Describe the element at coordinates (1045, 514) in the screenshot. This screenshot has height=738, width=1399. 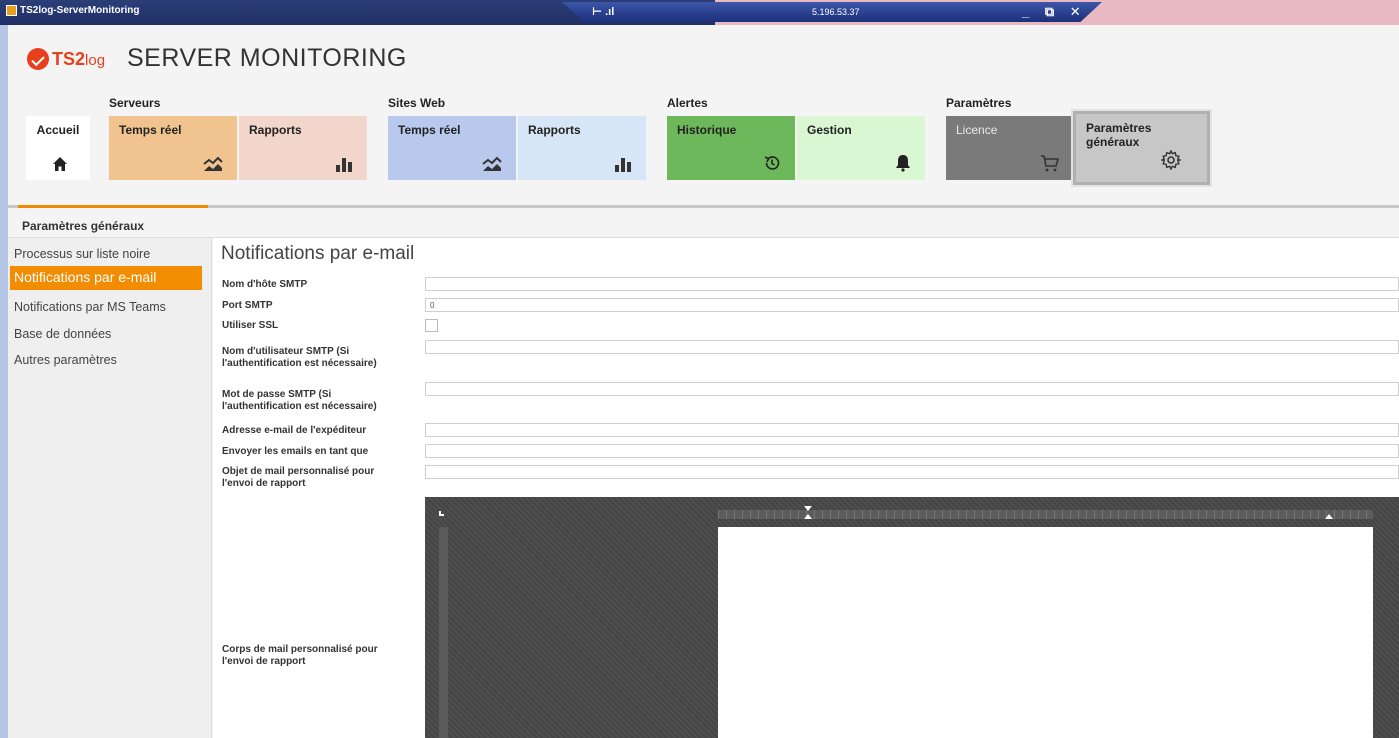
I see `editor-horizontal-ruler` at that location.